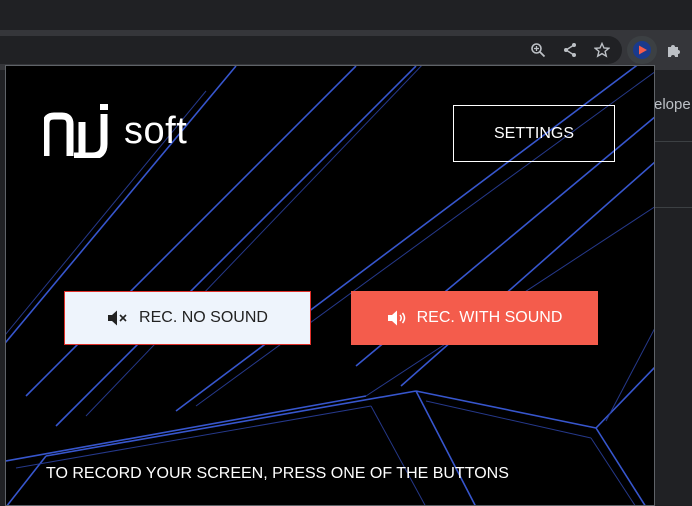  What do you see at coordinates (570, 50) in the screenshot?
I see `share-icon` at bounding box center [570, 50].